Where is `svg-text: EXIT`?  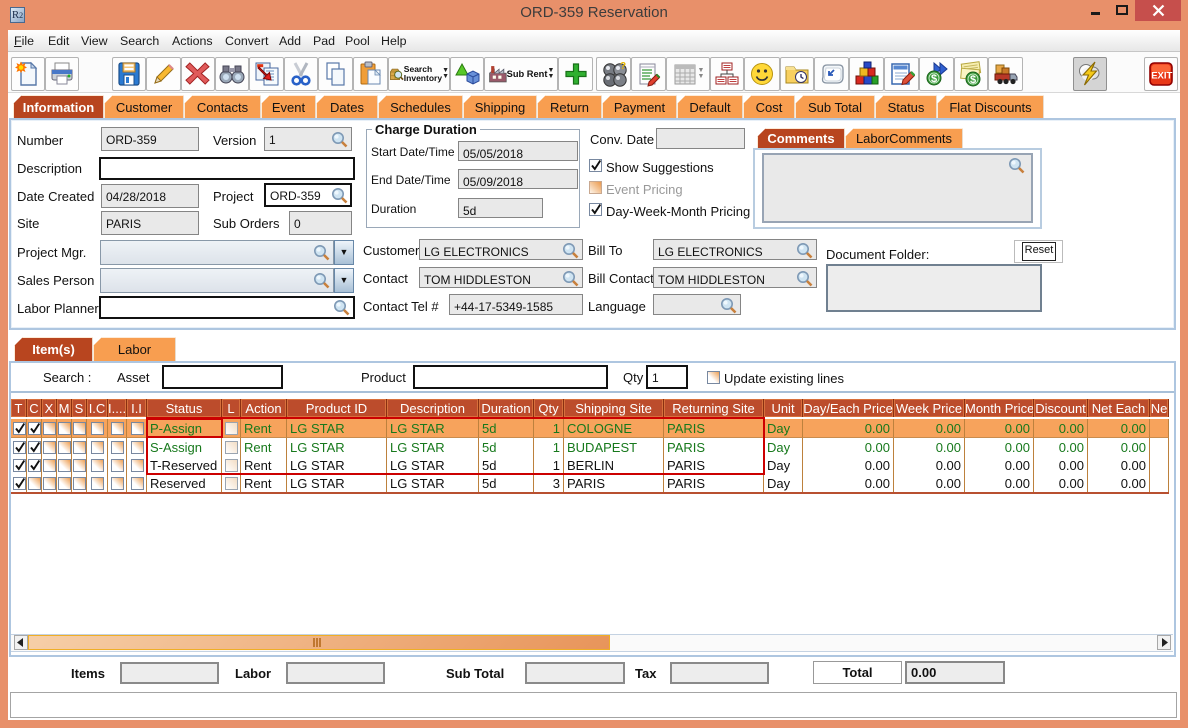
svg-text: EXIT is located at coordinates (1161, 76).